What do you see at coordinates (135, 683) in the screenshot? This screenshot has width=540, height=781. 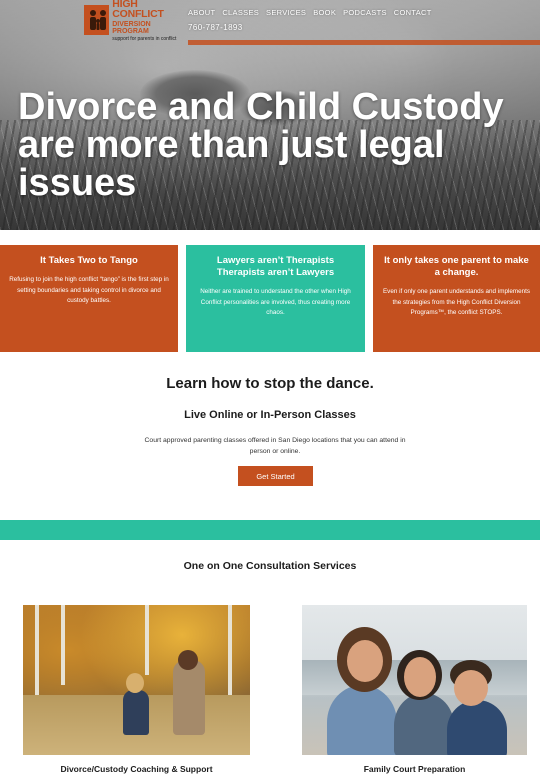 I see `child-head` at bounding box center [135, 683].